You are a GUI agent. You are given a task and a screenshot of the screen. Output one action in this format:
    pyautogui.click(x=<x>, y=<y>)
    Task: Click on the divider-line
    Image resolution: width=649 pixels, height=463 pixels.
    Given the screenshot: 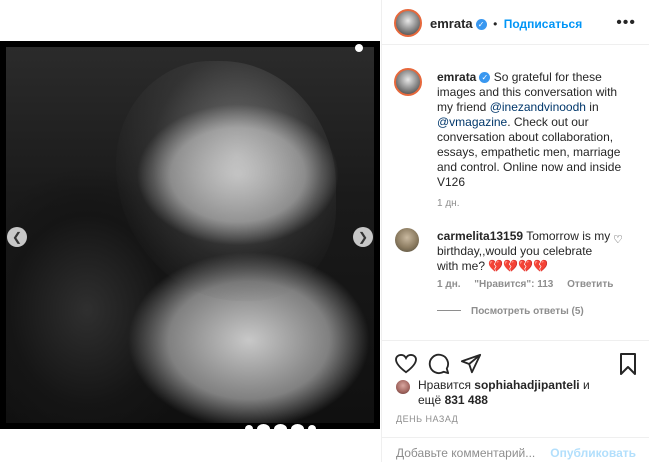 What is the action you would take?
    pyautogui.click(x=449, y=310)
    